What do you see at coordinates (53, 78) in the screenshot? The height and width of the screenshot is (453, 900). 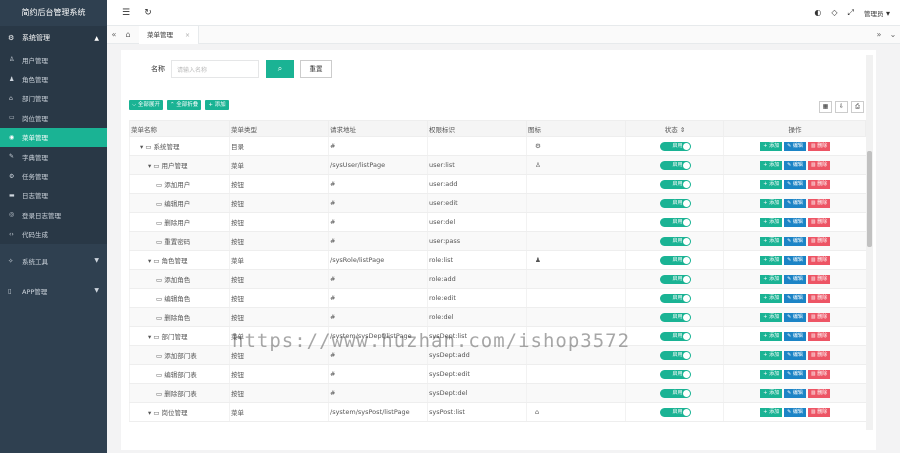 I see `sidebar-item-roles: ♟ 角色管理` at bounding box center [53, 78].